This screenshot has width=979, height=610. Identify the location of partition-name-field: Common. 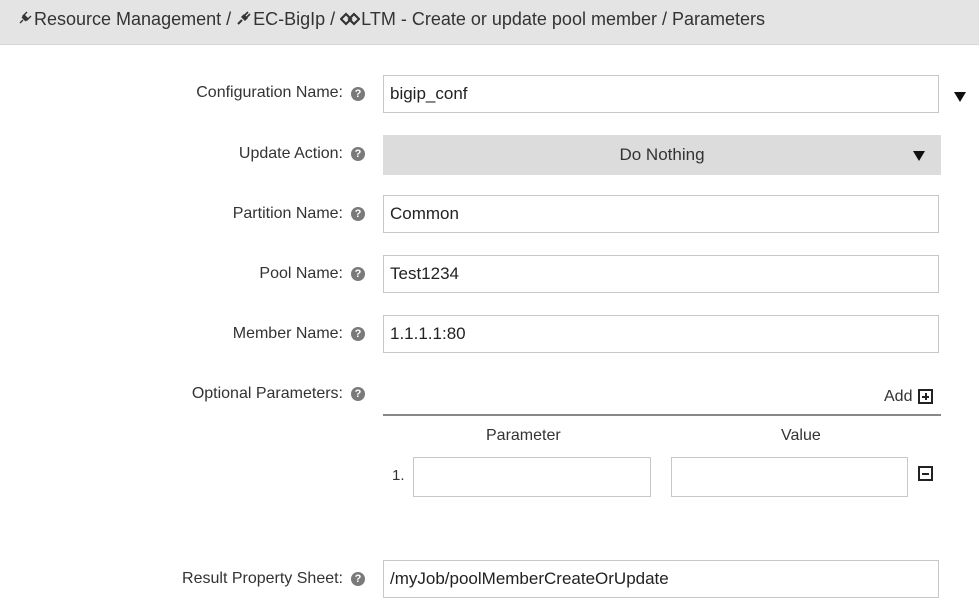
(661, 214).